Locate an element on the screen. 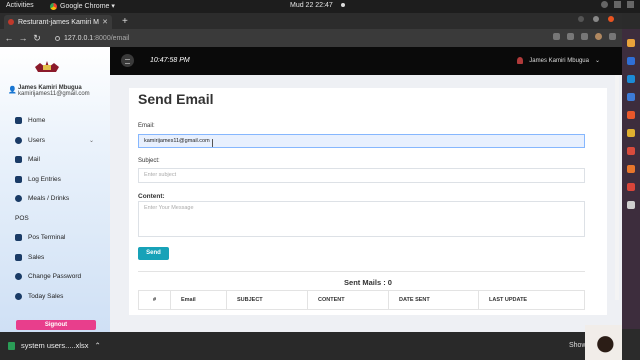 The width and height of the screenshot is (640, 360). app-header: 10:47:58 PM James Kamiri Mbugua ⌄ is located at coordinates (366, 61).